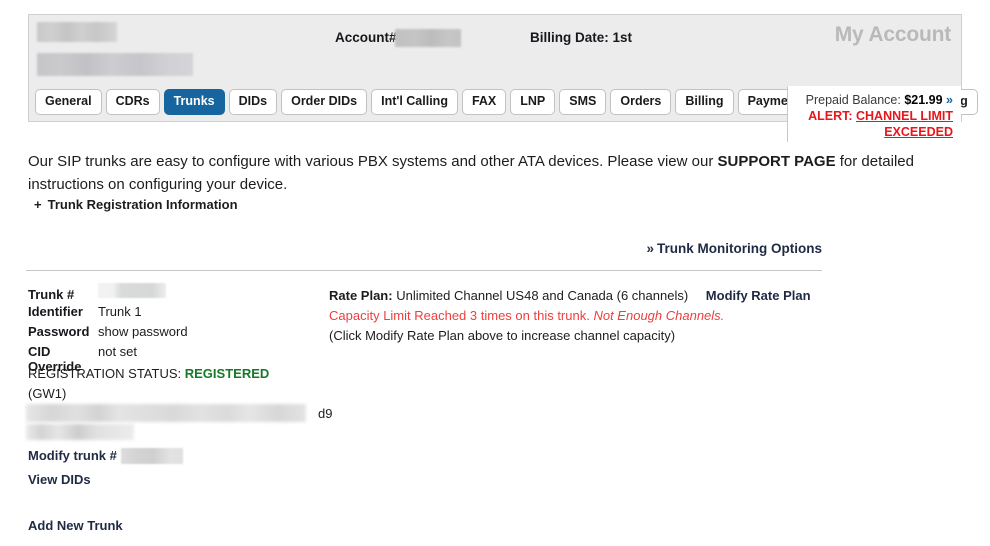 This screenshot has height=546, width=990. I want to click on balance-chevron-icon: », so click(949, 100).